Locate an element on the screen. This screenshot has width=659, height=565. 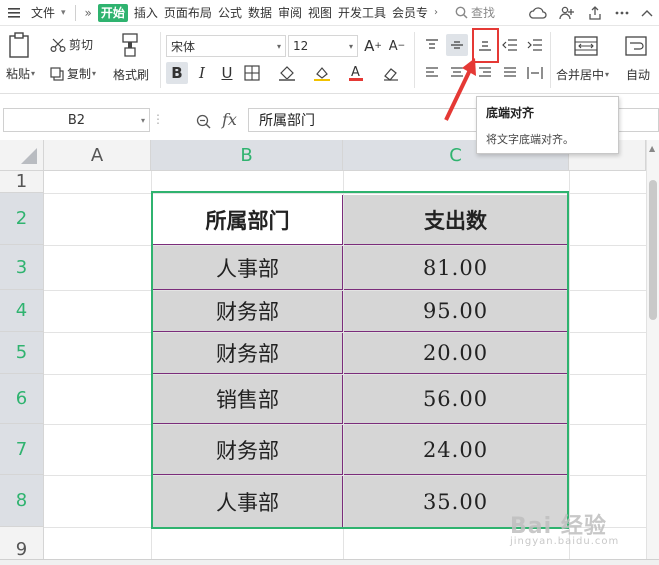
more-tabs-chevron-icon: » is located at coordinates (88, 13).